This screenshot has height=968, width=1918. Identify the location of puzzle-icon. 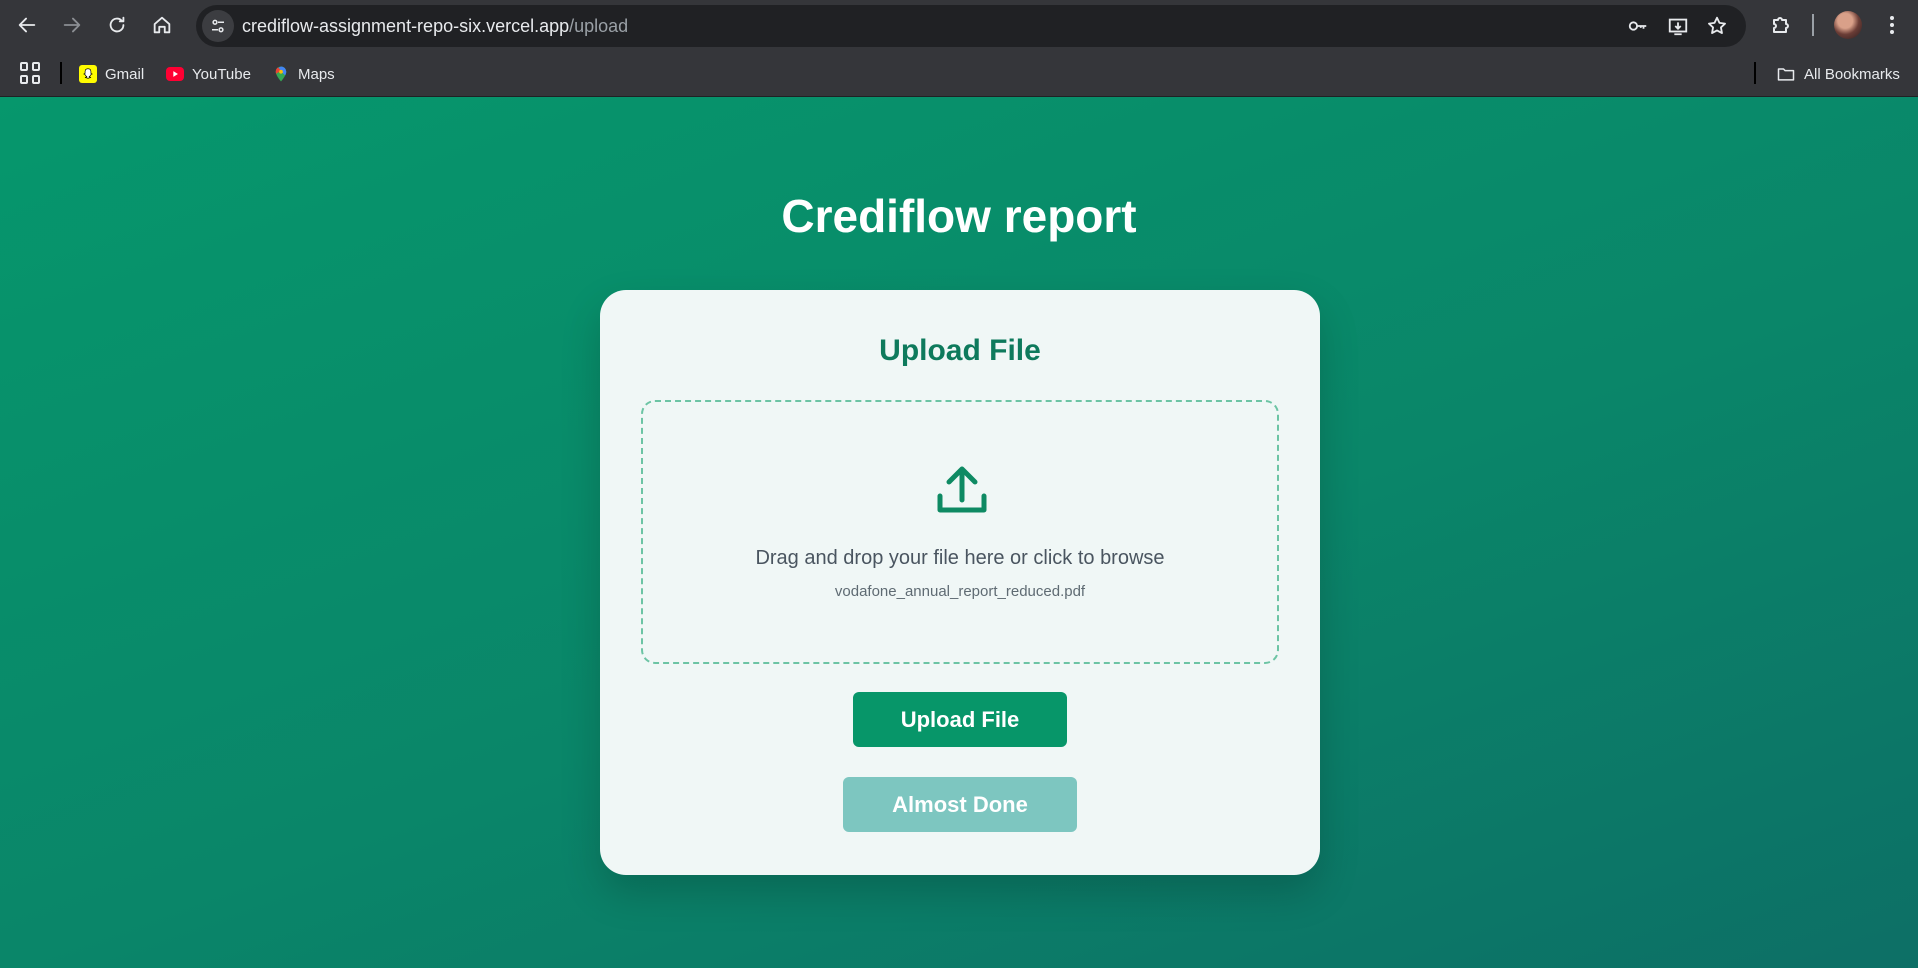
(1781, 25).